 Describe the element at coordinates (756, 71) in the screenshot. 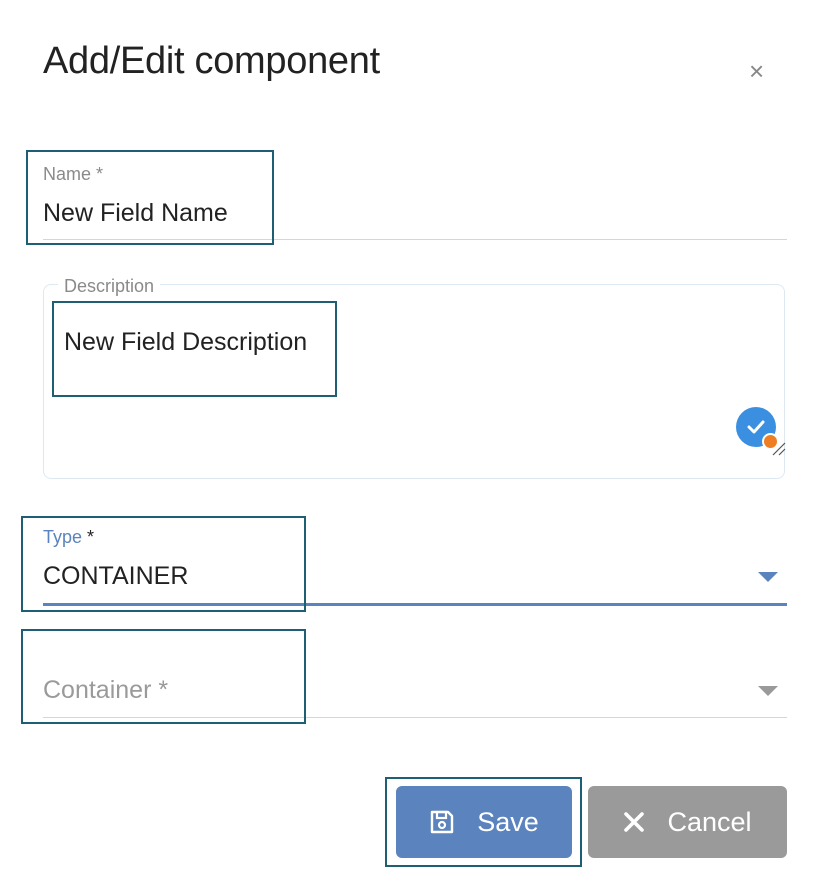

I see `close-icon: ×` at that location.